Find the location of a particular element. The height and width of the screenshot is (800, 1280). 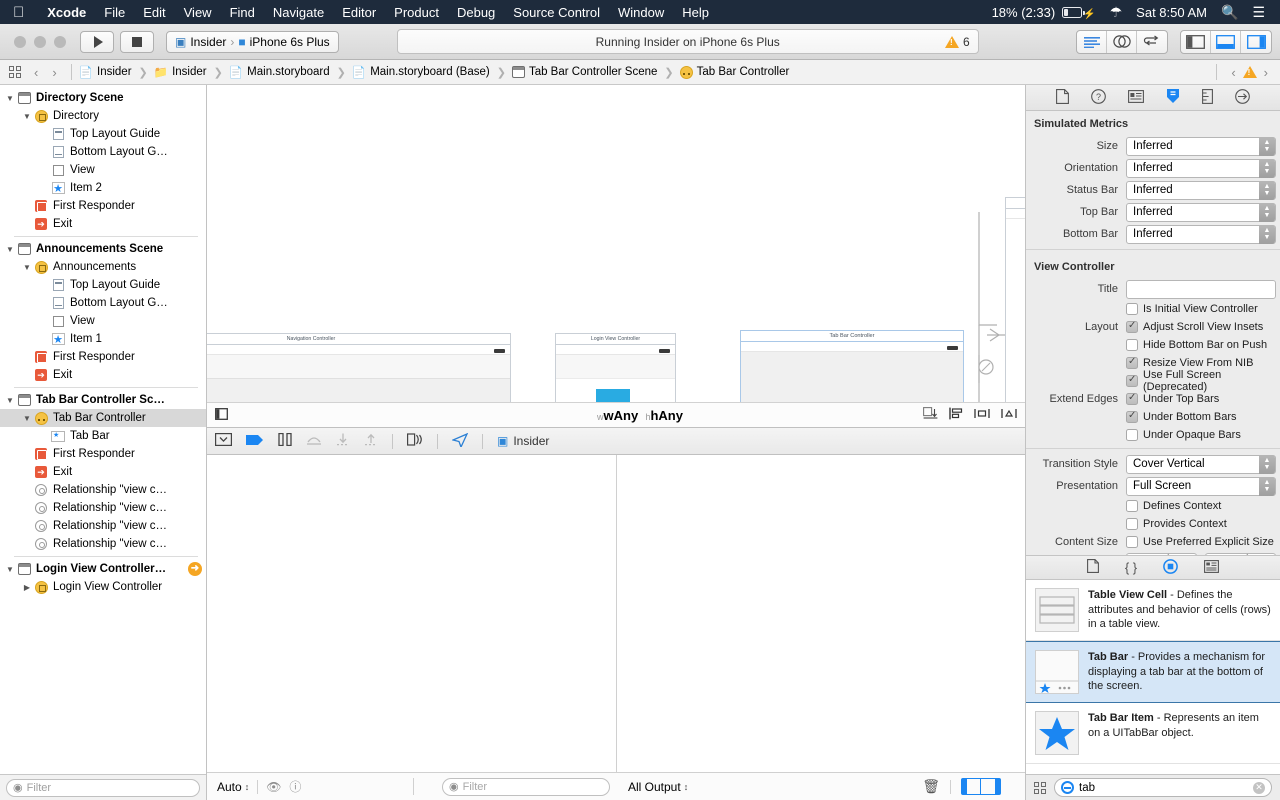

menu-file: File is located at coordinates (114, 12).